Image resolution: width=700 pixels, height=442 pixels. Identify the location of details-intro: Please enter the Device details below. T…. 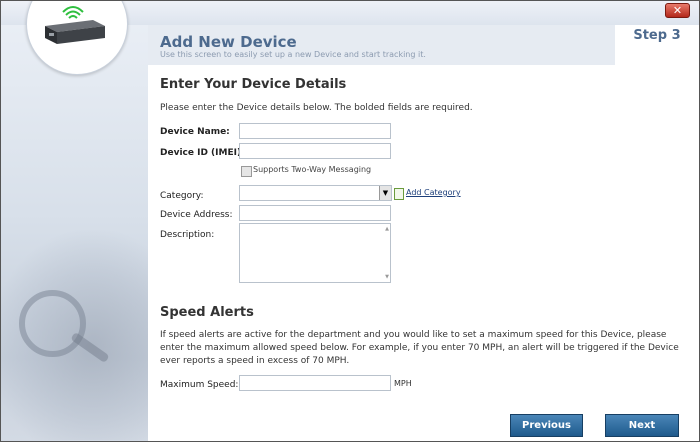
(316, 108).